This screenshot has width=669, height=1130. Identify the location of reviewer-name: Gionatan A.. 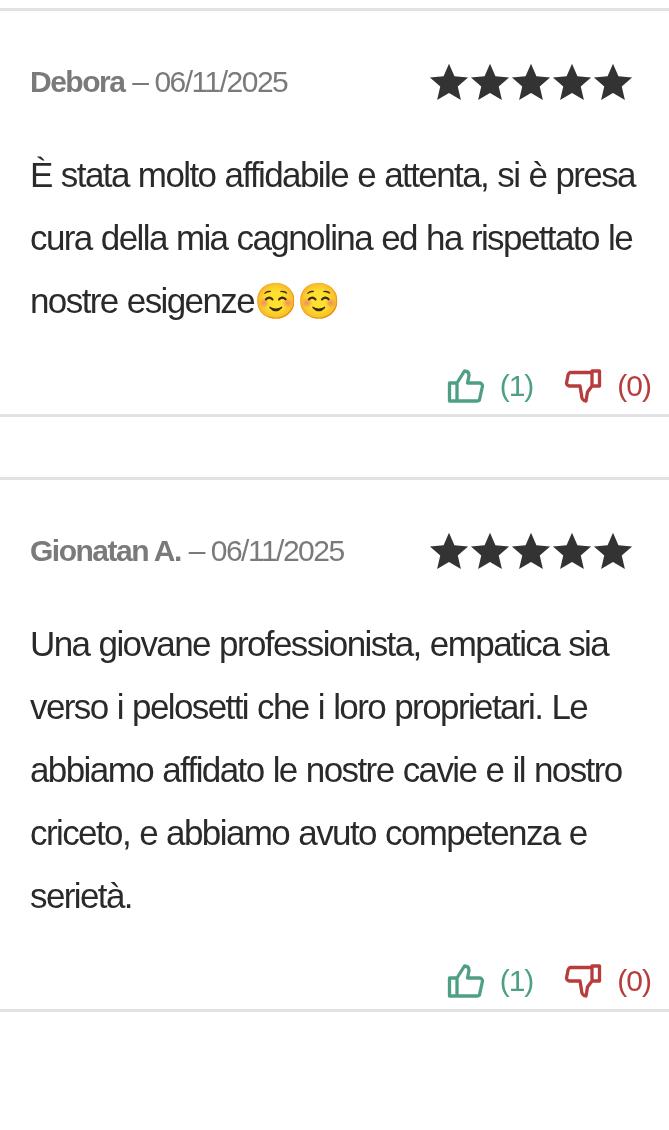
(105, 550).